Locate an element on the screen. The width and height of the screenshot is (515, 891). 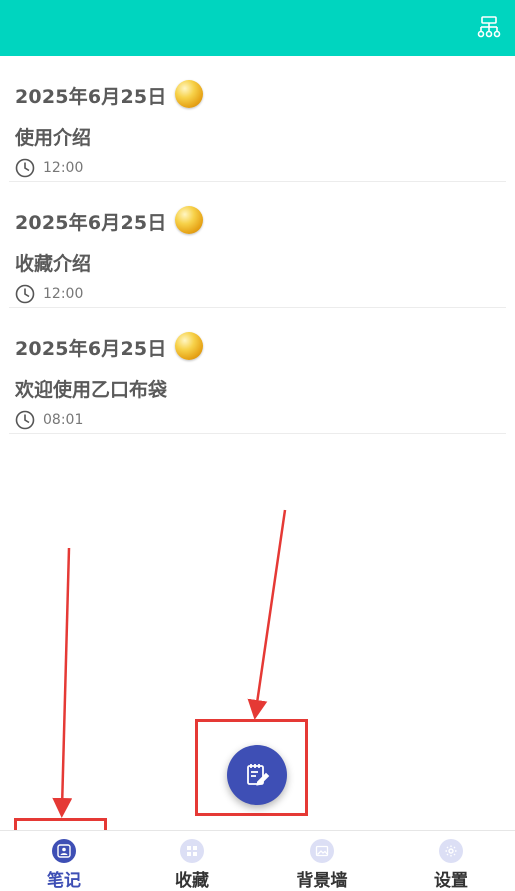
edit-note-icon is located at coordinates (258, 775).